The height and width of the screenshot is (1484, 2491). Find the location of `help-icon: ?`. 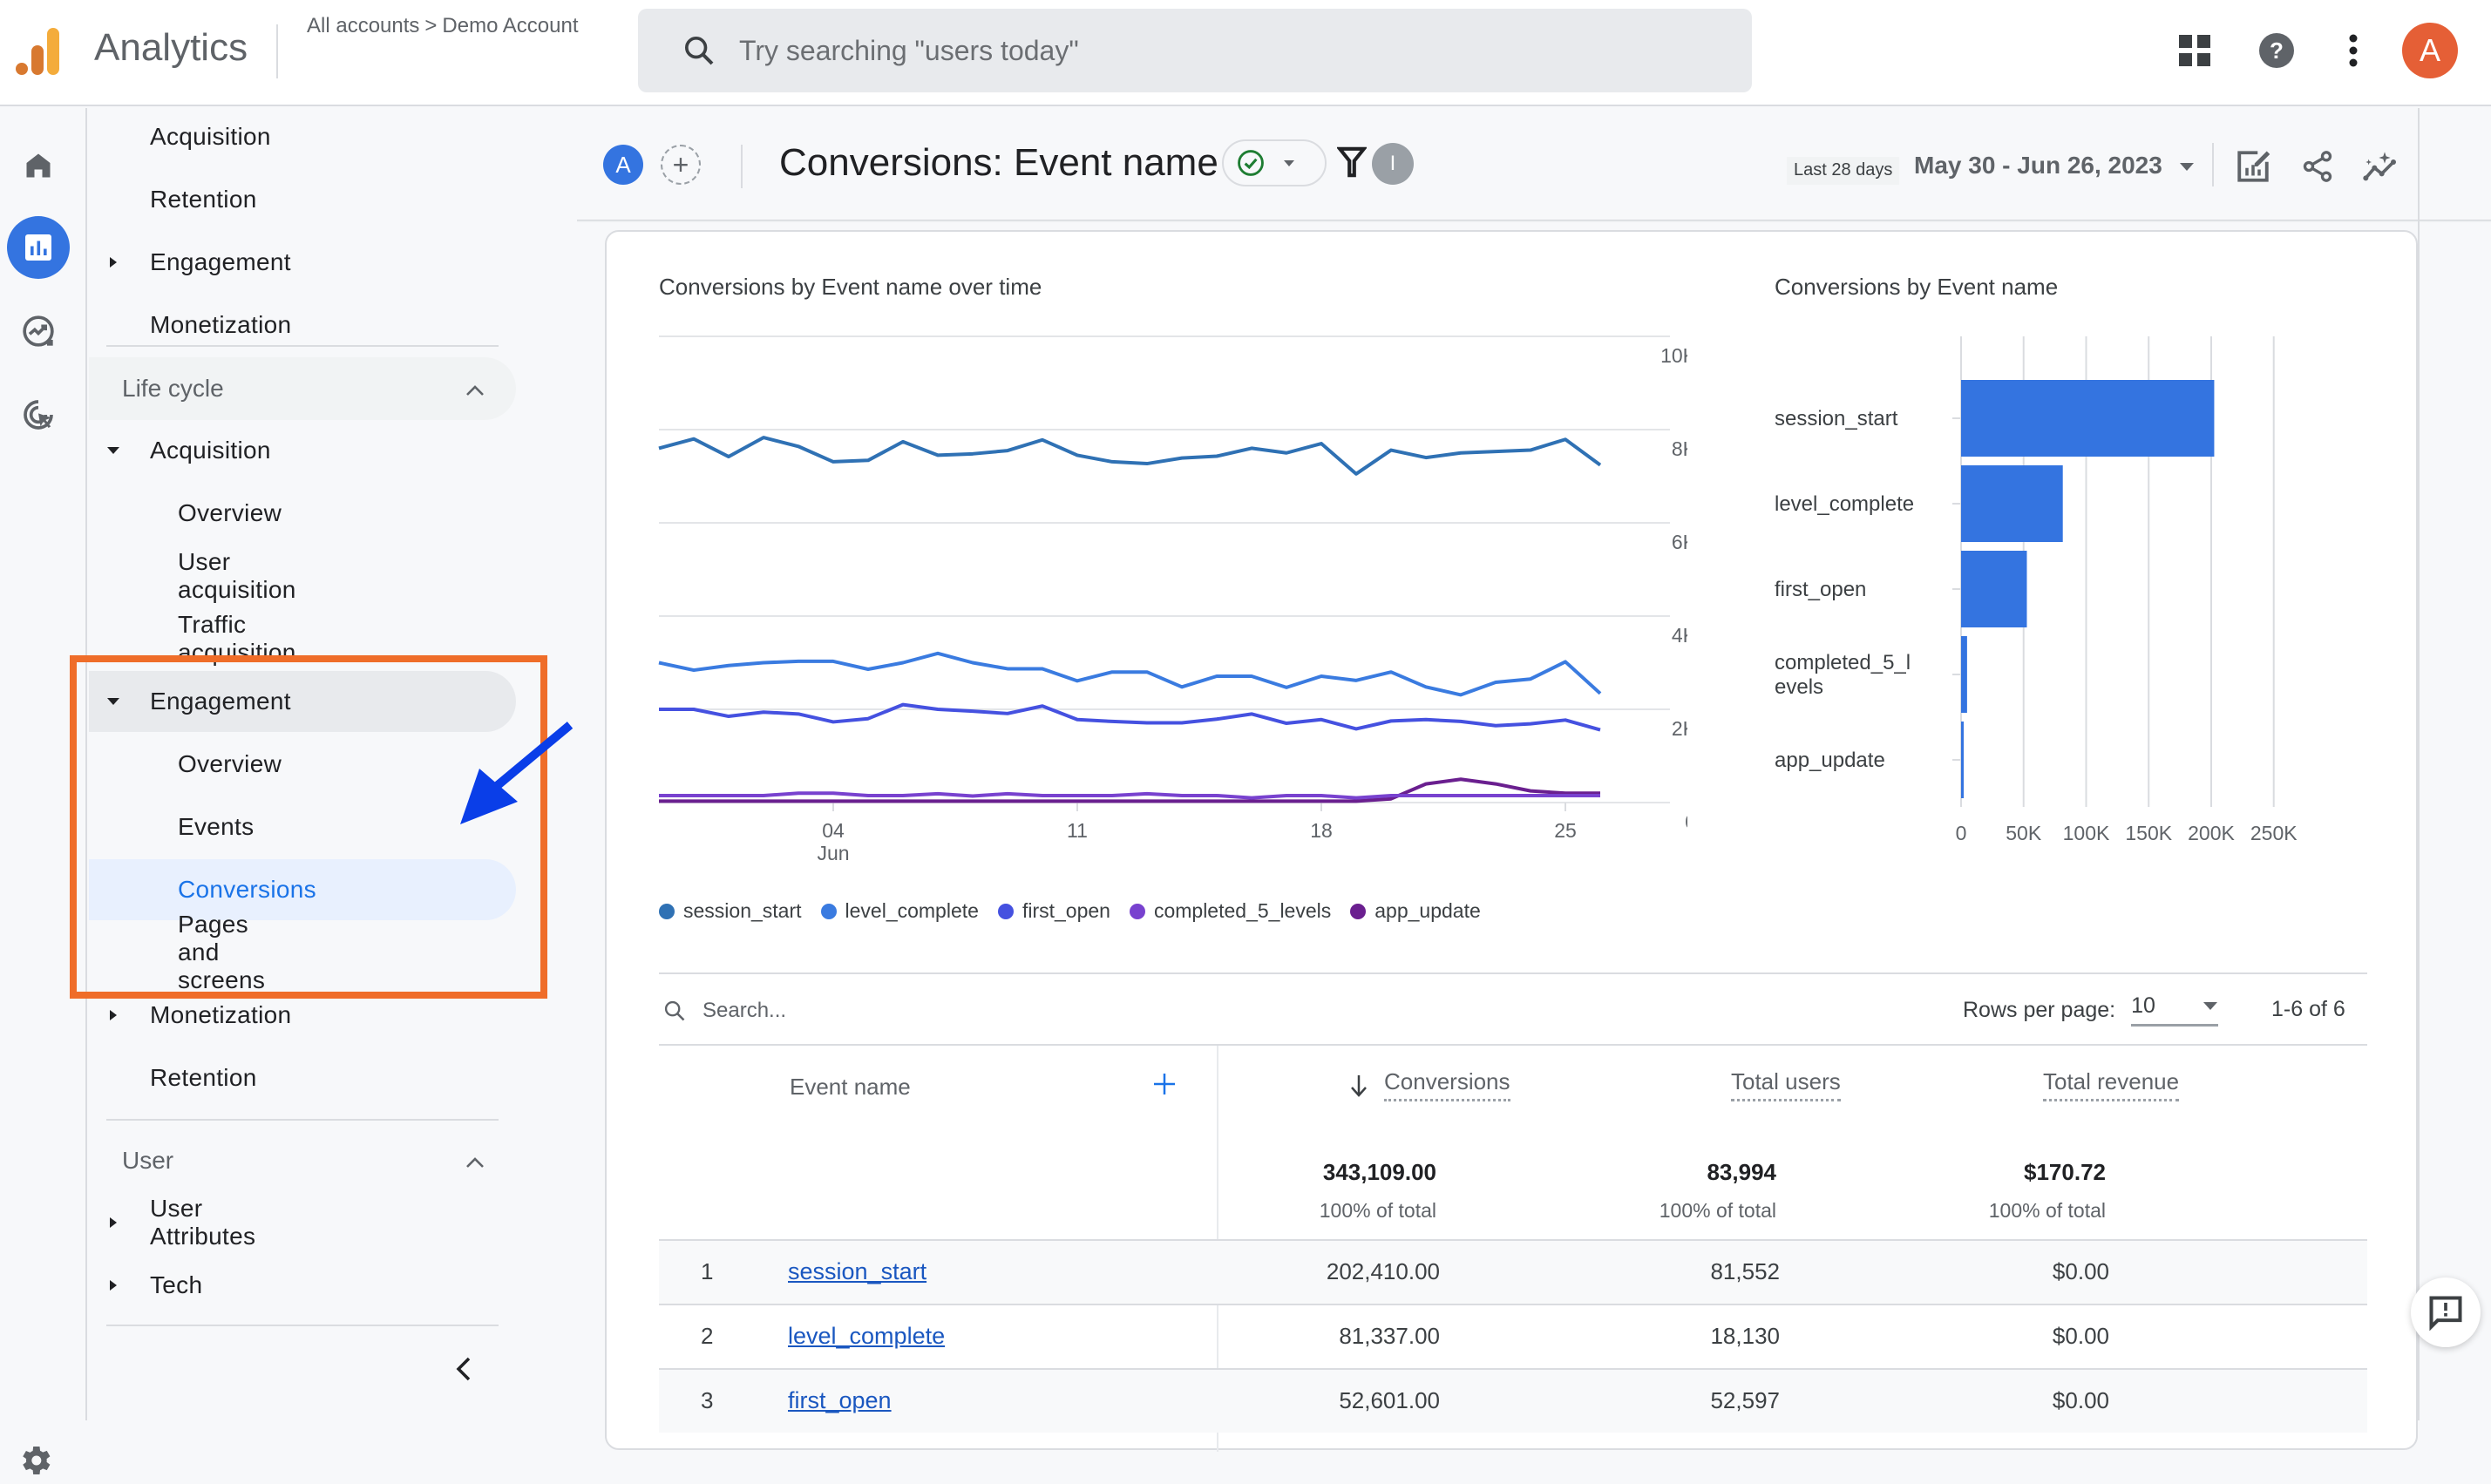

help-icon: ? is located at coordinates (2276, 50).